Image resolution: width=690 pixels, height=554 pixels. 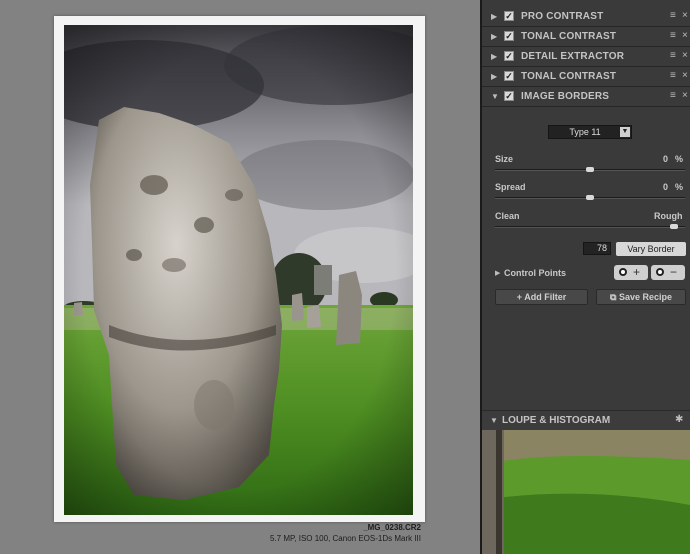 I want to click on dropdown-arrow-icon: ▼, so click(x=625, y=132).